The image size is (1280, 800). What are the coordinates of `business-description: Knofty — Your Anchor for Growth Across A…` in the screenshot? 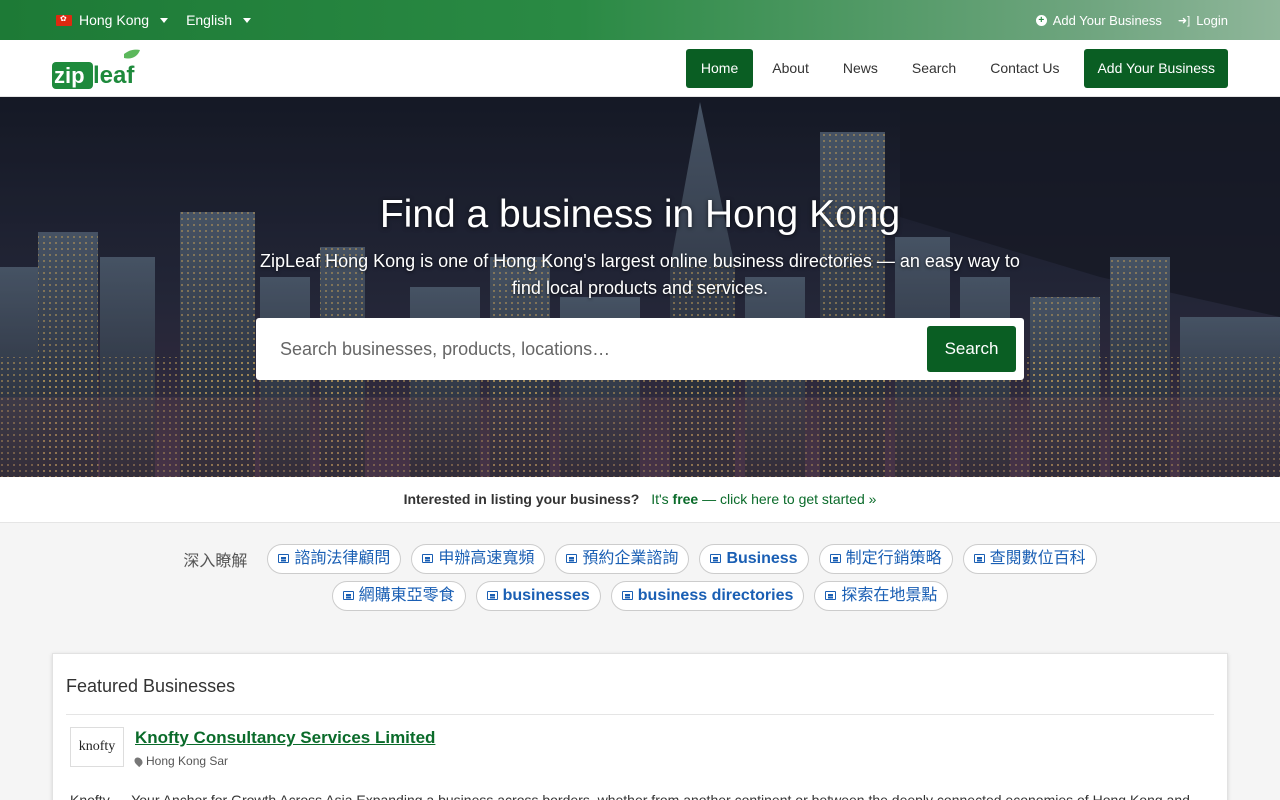 It's located at (630, 796).